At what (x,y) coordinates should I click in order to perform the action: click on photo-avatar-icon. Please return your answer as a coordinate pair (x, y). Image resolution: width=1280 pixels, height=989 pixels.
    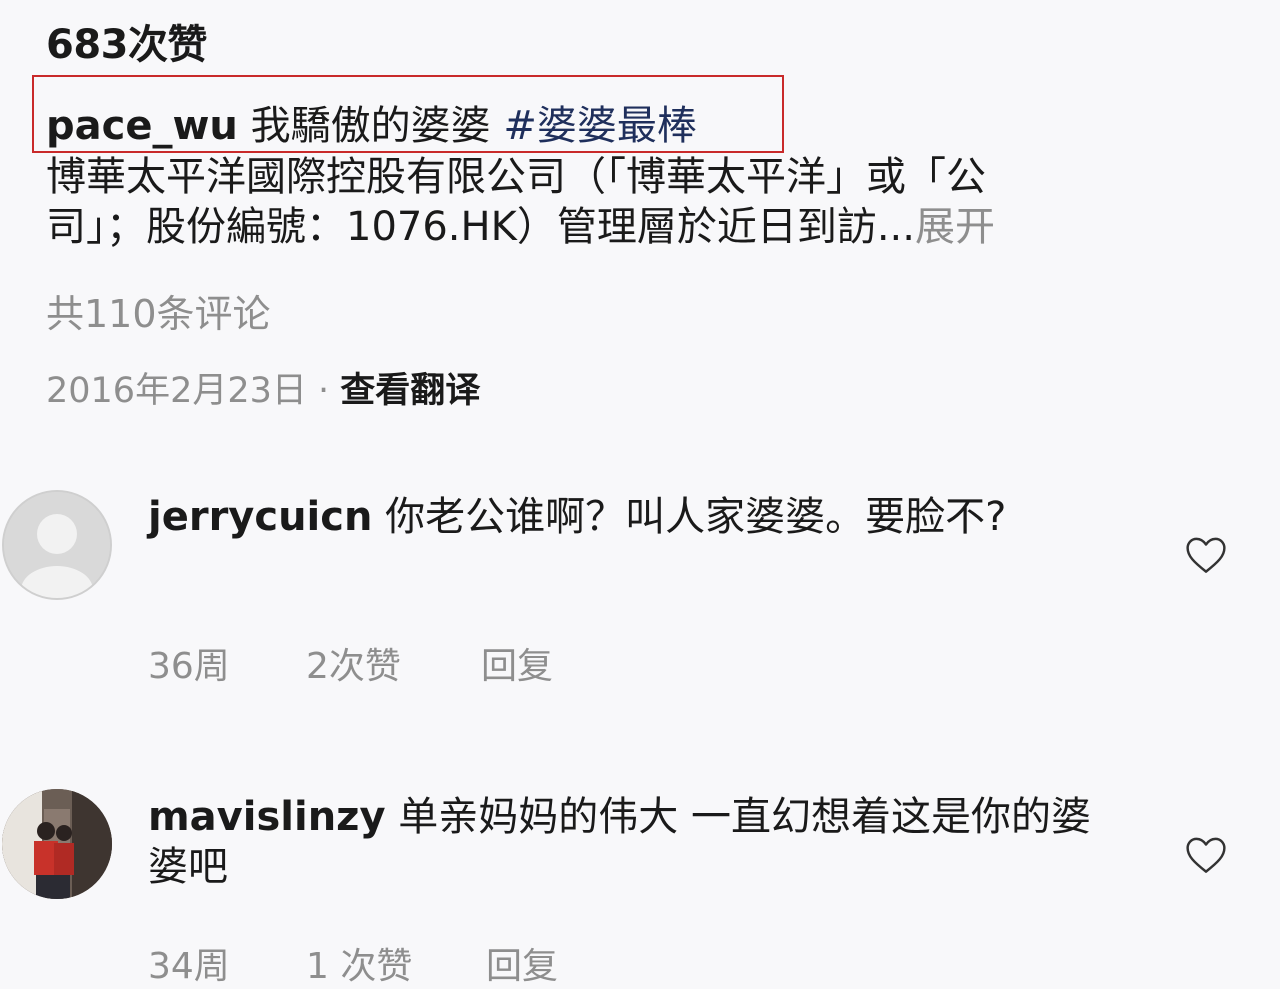
    Looking at the image, I should click on (57, 844).